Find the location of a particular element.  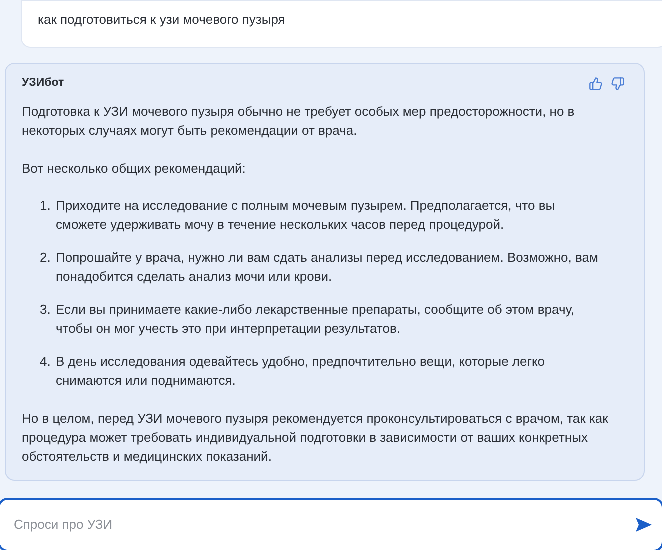

conclusion-paragraph: Но в целом, перед УЗИ мочевого пузыря рекомендуется проконсультироваться с врачом, так как процедура может требовать индивидуальной подготовки в зависимости от ваших конкретных обстоятельств и медицинских показаний. is located at coordinates (316, 438).